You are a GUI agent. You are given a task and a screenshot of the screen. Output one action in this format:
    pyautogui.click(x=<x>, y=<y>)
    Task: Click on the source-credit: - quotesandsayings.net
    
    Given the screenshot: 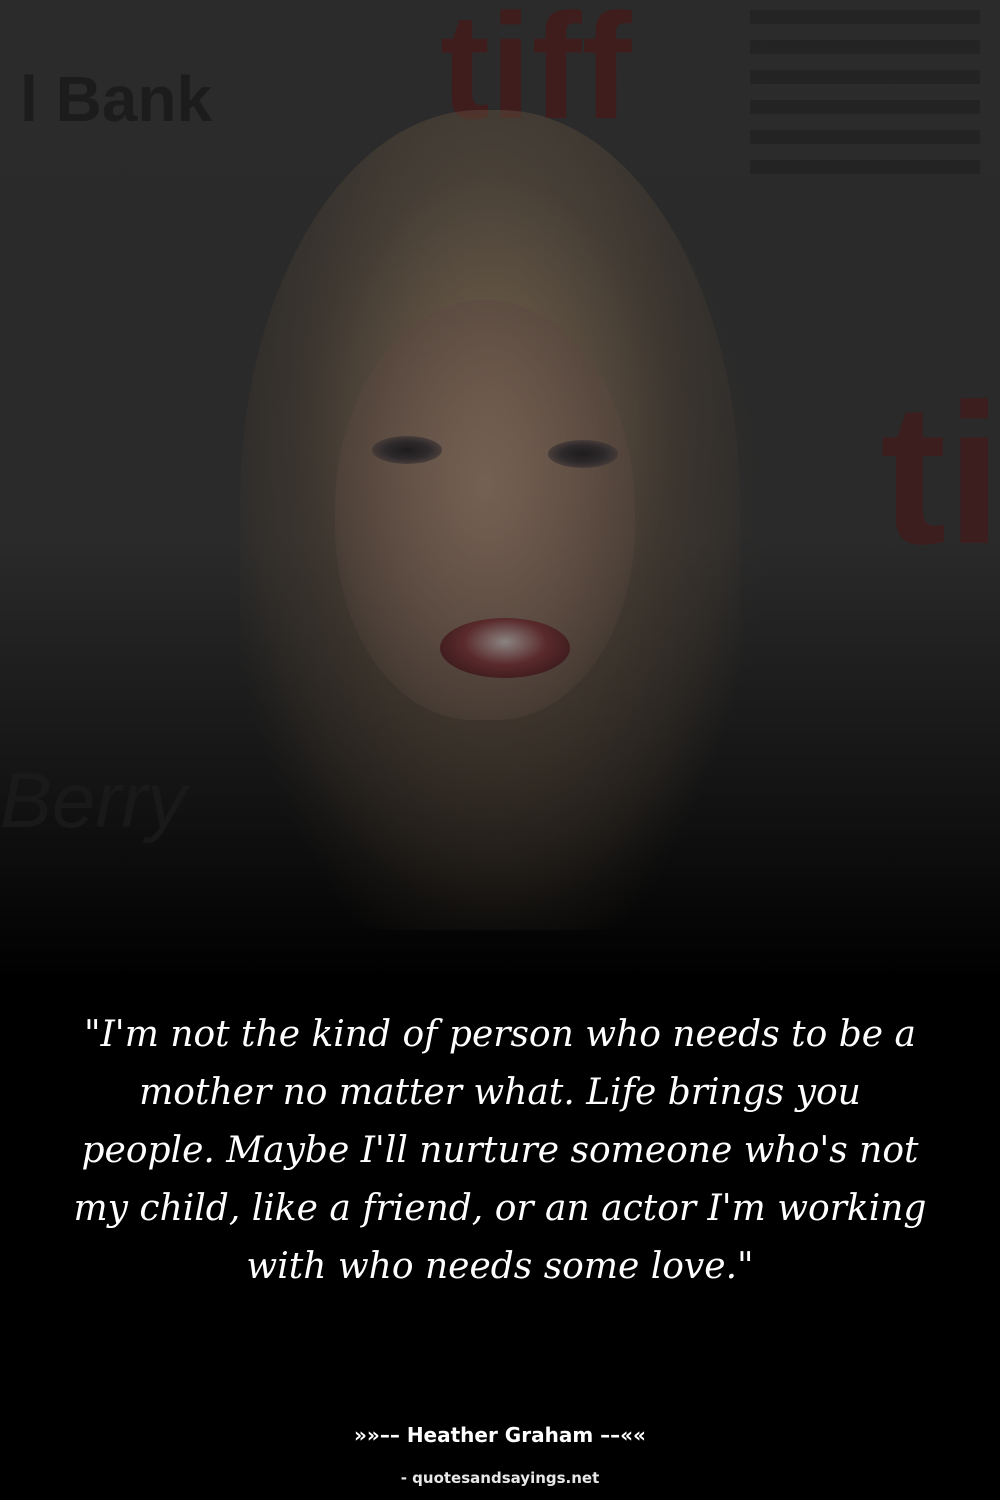 What is the action you would take?
    pyautogui.click(x=500, y=1478)
    